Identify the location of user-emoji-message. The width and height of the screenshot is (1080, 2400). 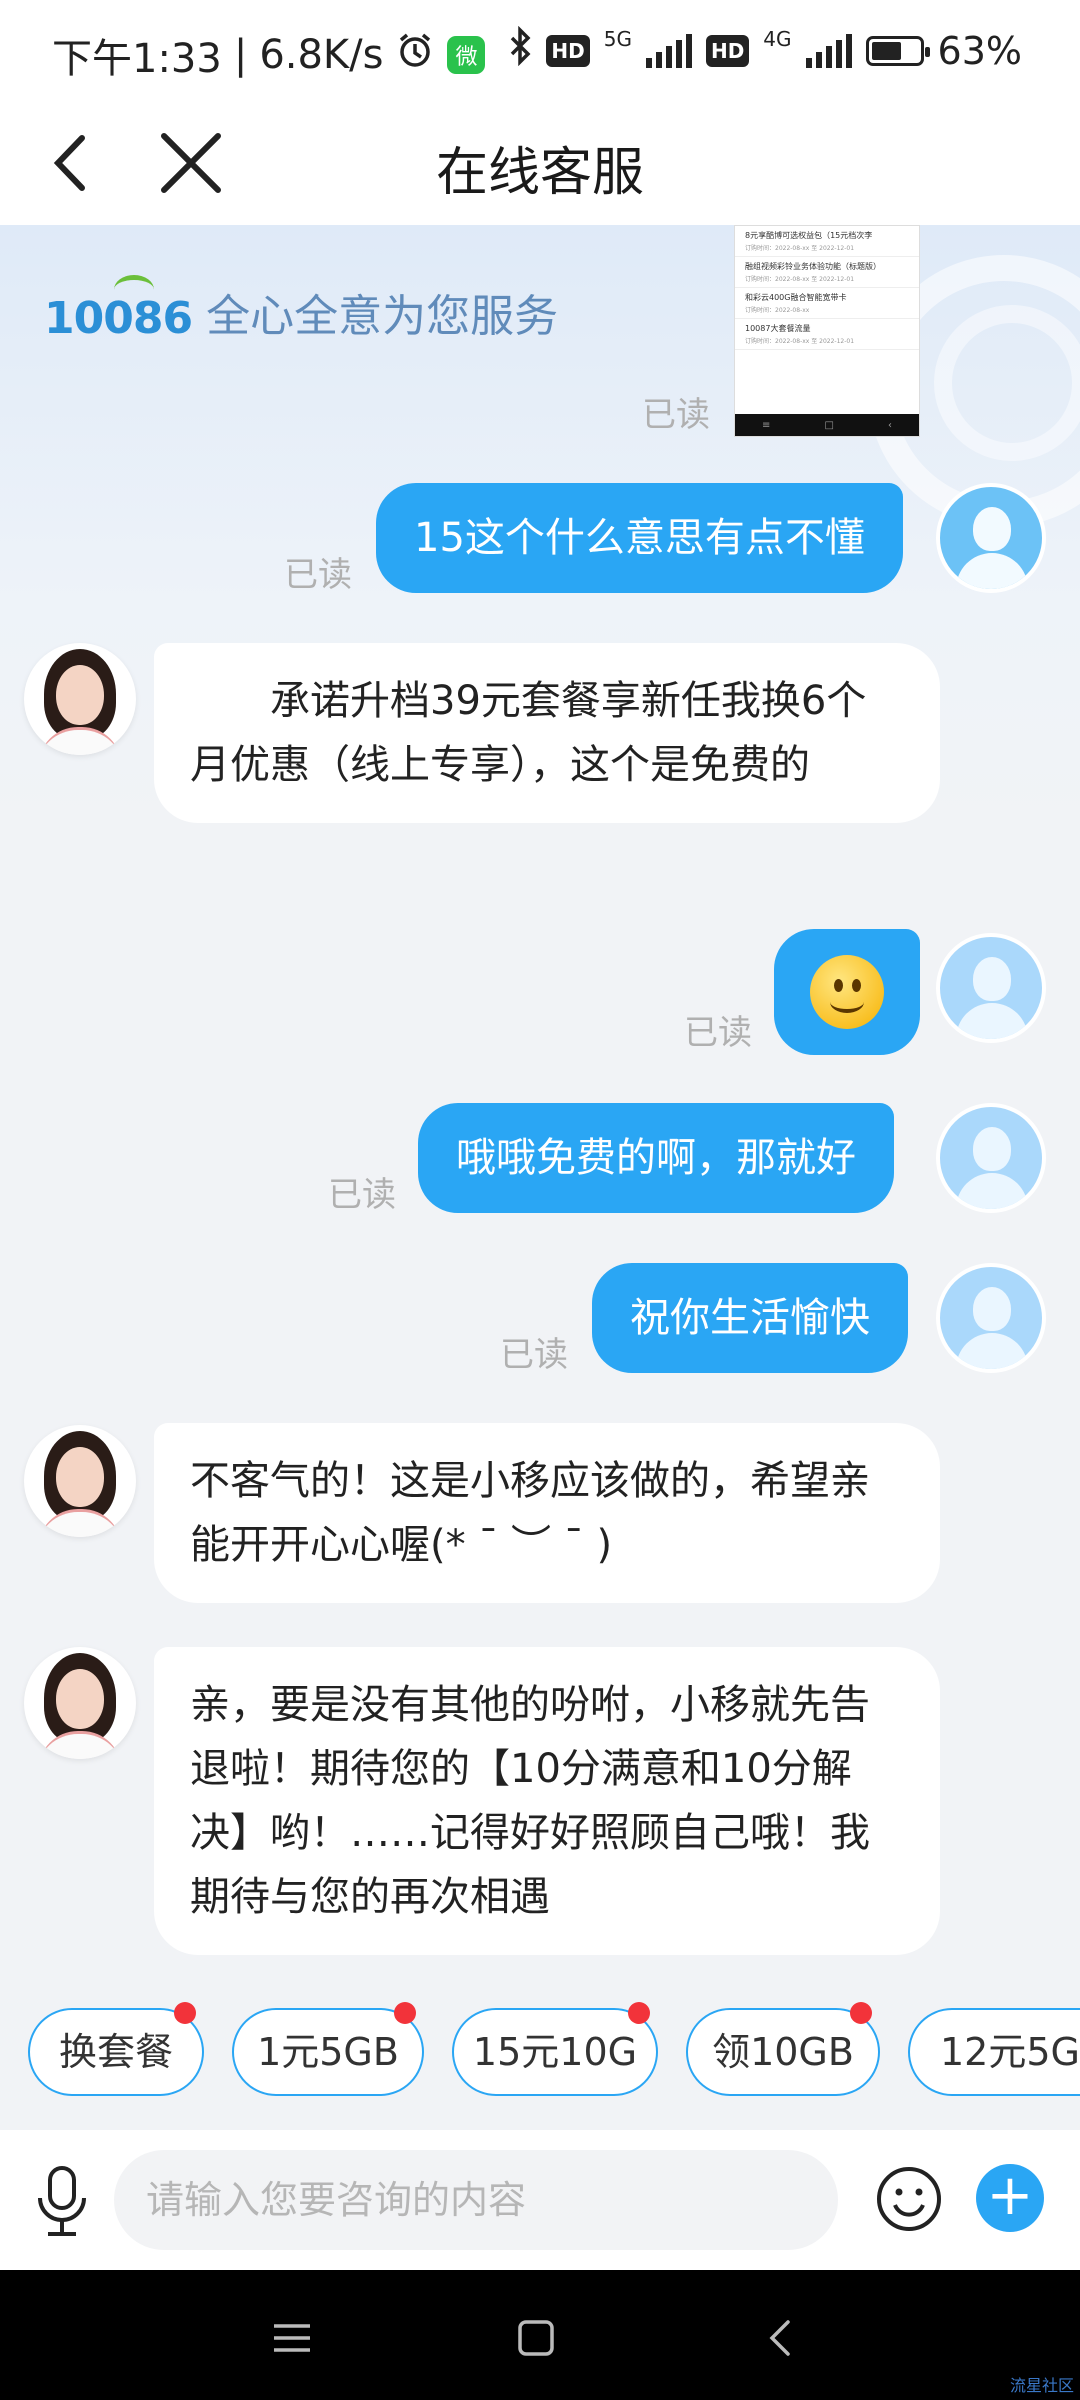
(847, 992).